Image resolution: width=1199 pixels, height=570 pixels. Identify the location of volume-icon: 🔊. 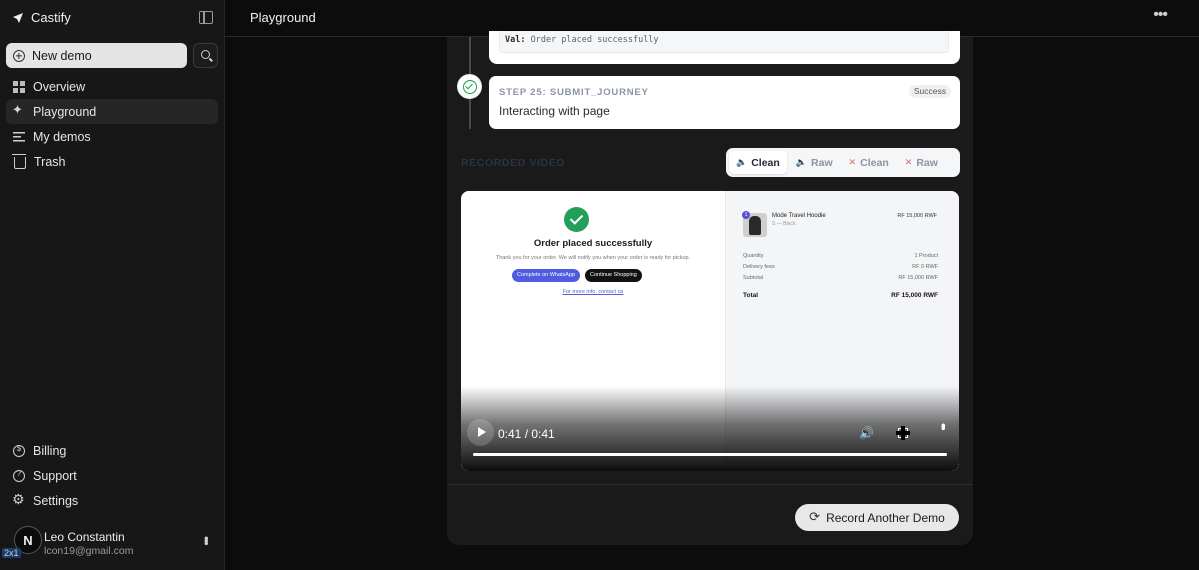
(866, 433).